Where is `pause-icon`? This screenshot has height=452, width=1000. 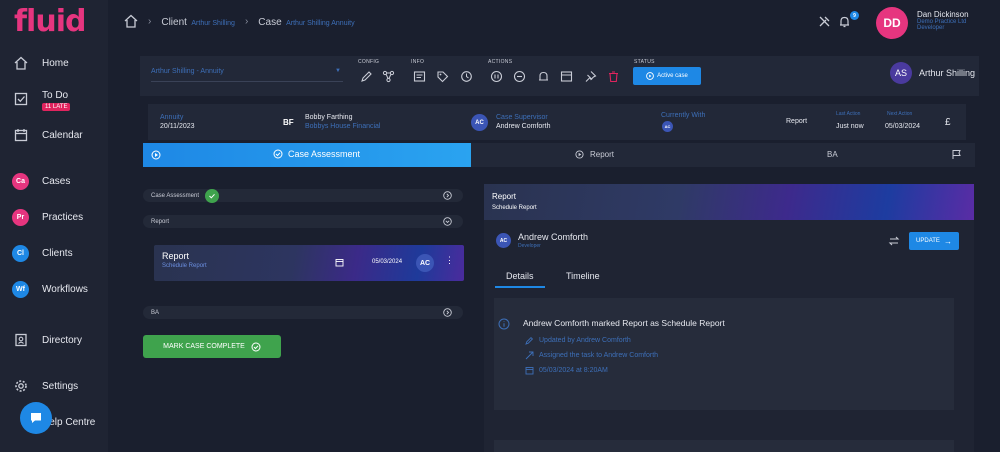
pause-icon is located at coordinates (496, 76).